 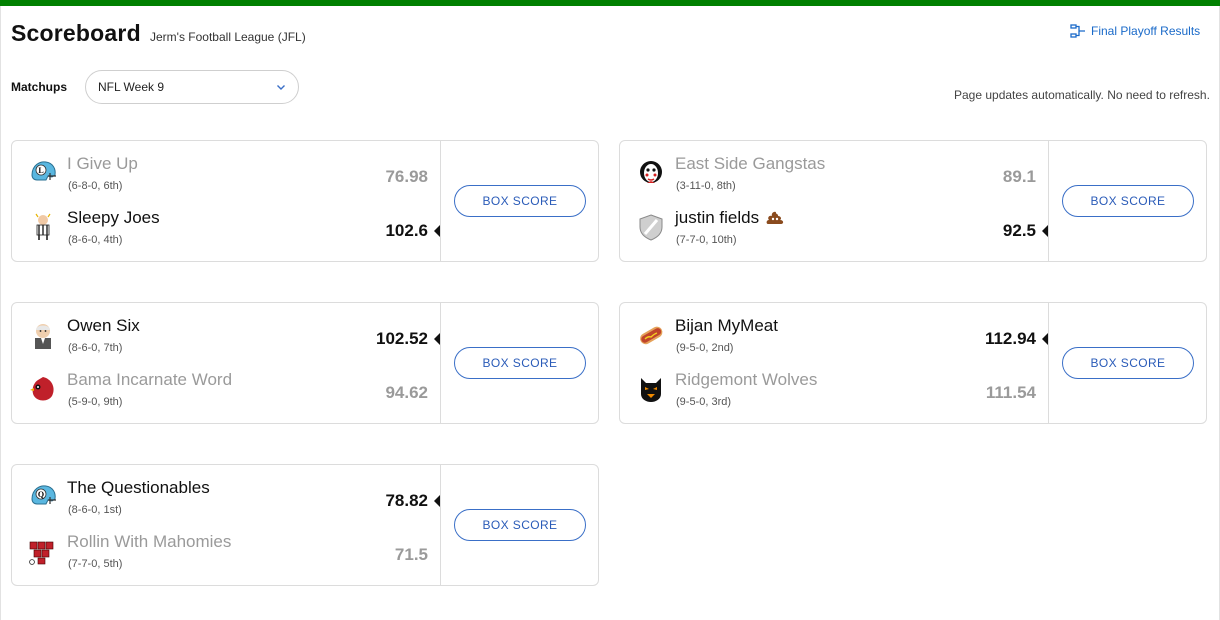 What do you see at coordinates (730, 218) in the screenshot?
I see `team-name: justin fields` at bounding box center [730, 218].